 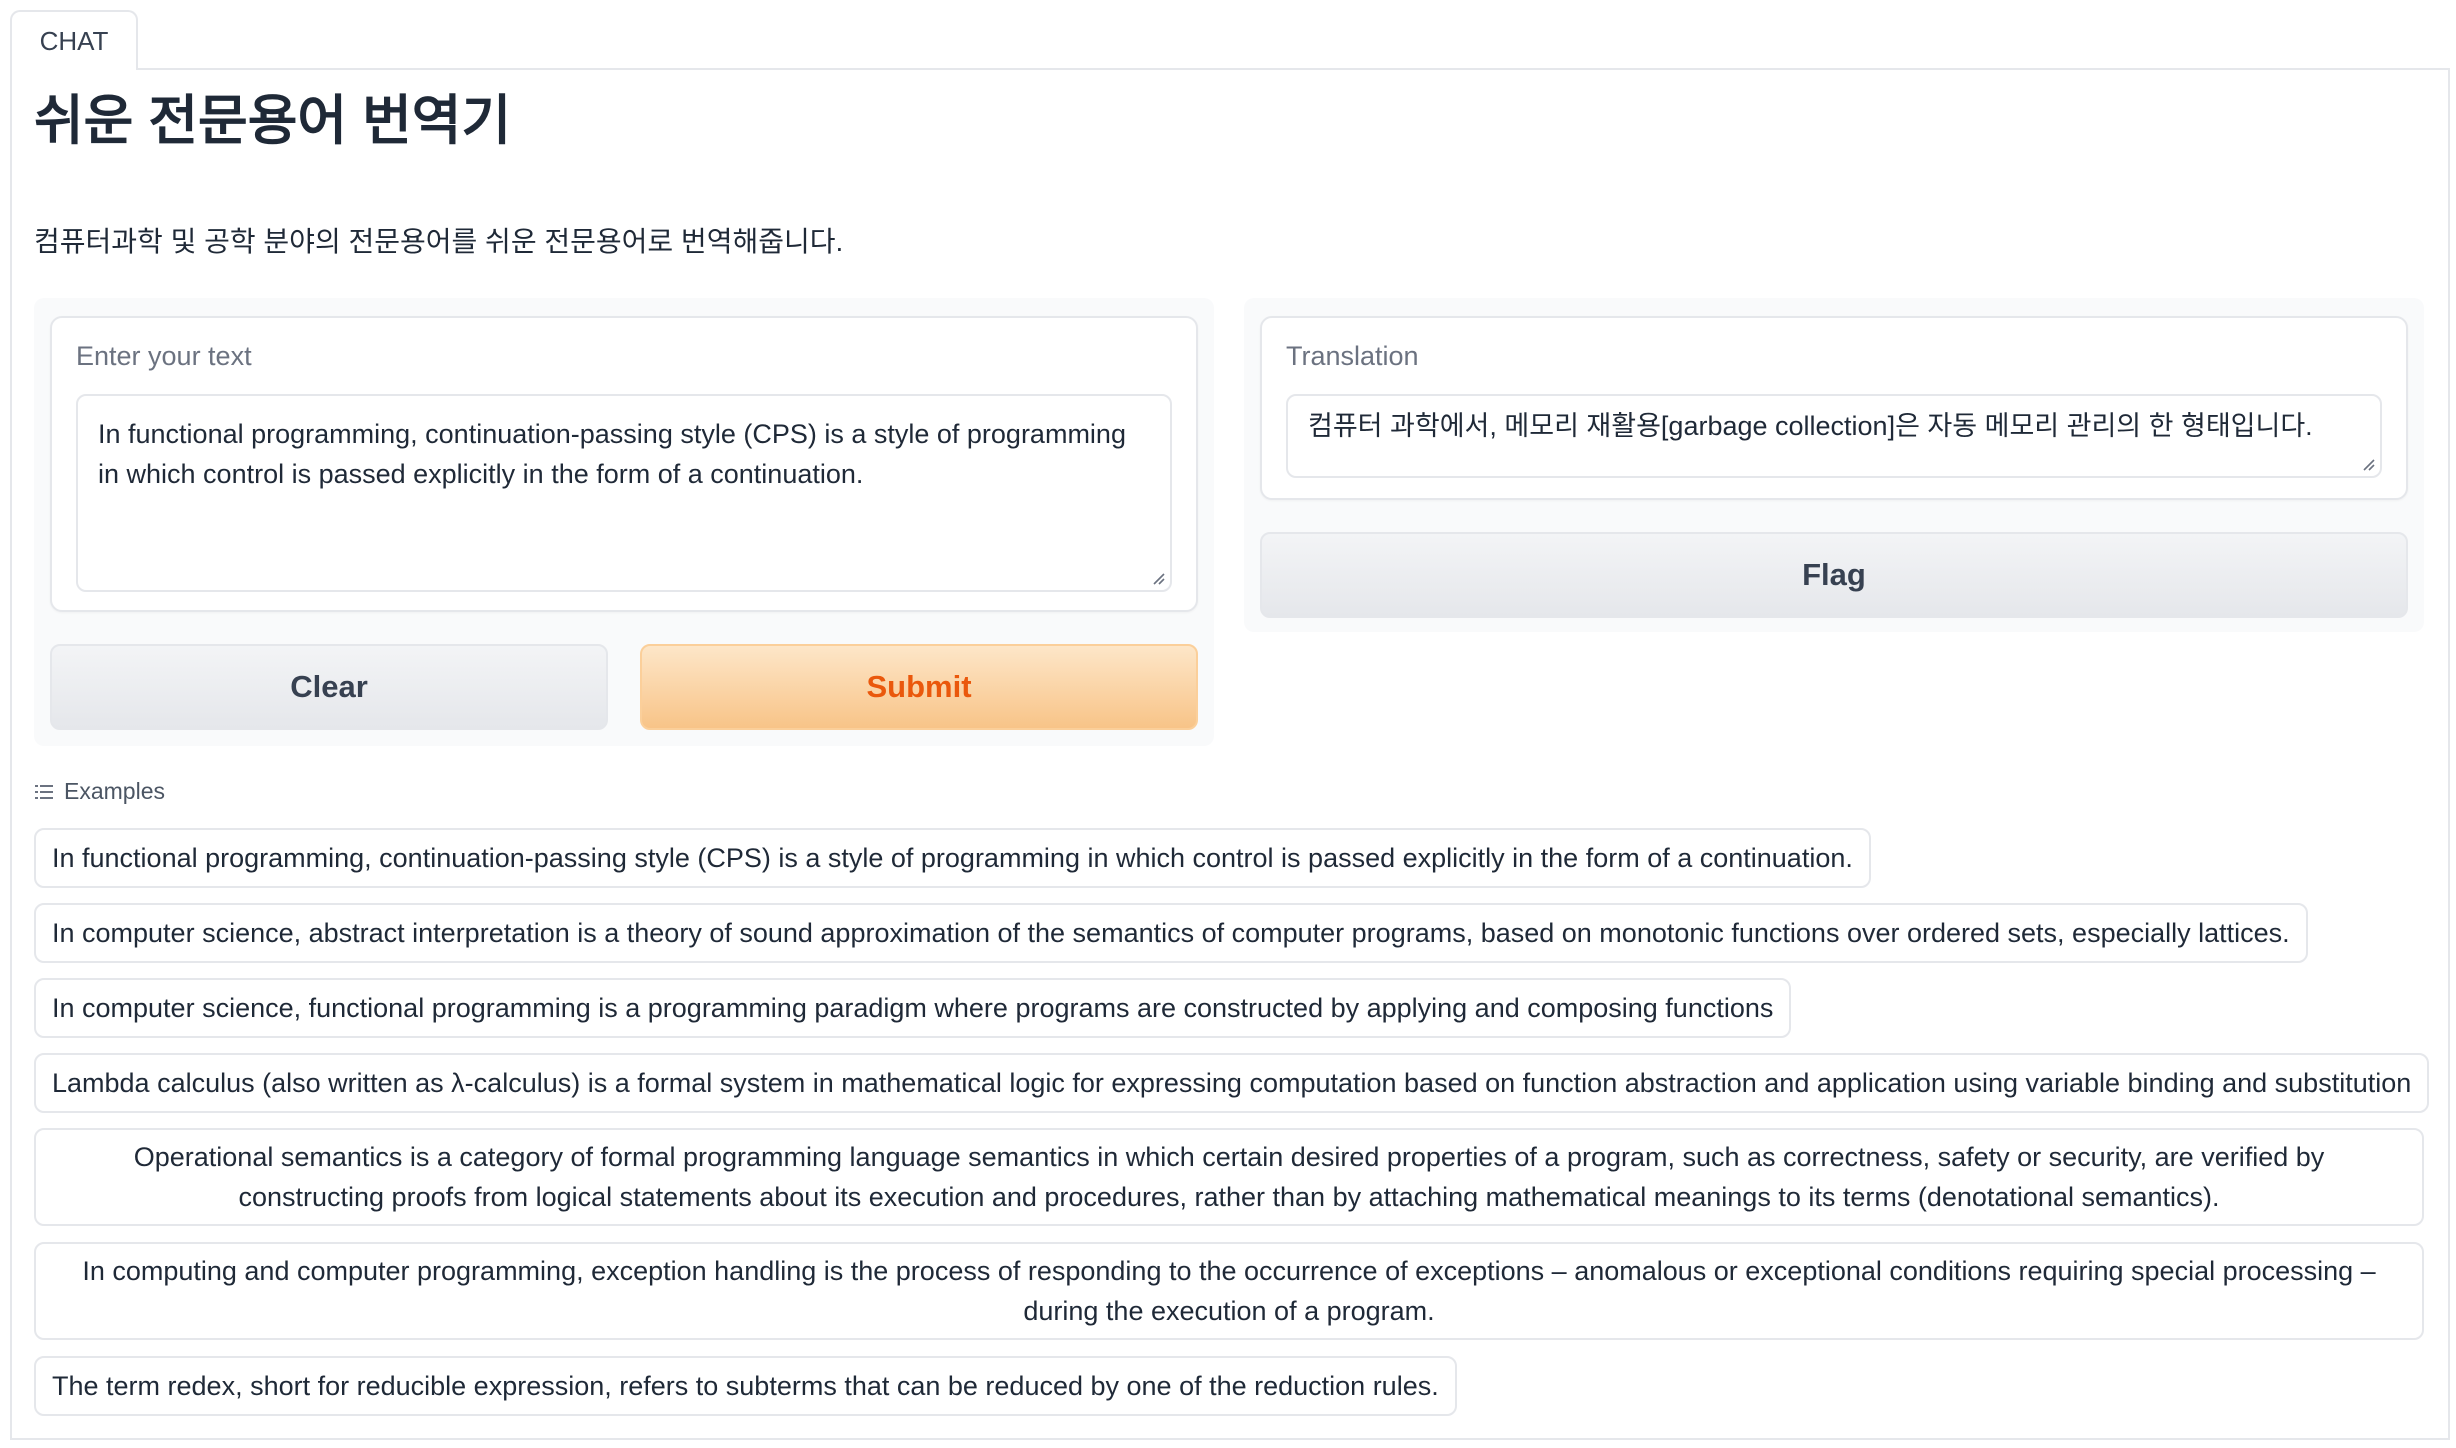 I want to click on output-label: Translation, so click(x=1352, y=356).